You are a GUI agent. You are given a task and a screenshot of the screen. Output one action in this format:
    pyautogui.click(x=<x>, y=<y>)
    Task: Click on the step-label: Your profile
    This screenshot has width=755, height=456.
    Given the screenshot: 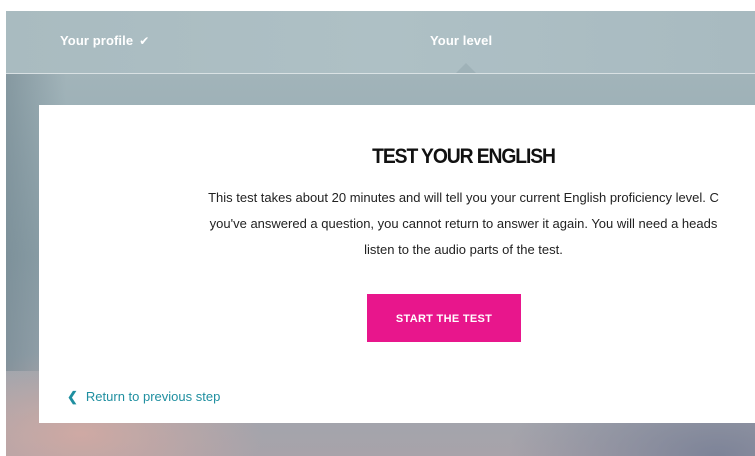 What is the action you would take?
    pyautogui.click(x=97, y=40)
    